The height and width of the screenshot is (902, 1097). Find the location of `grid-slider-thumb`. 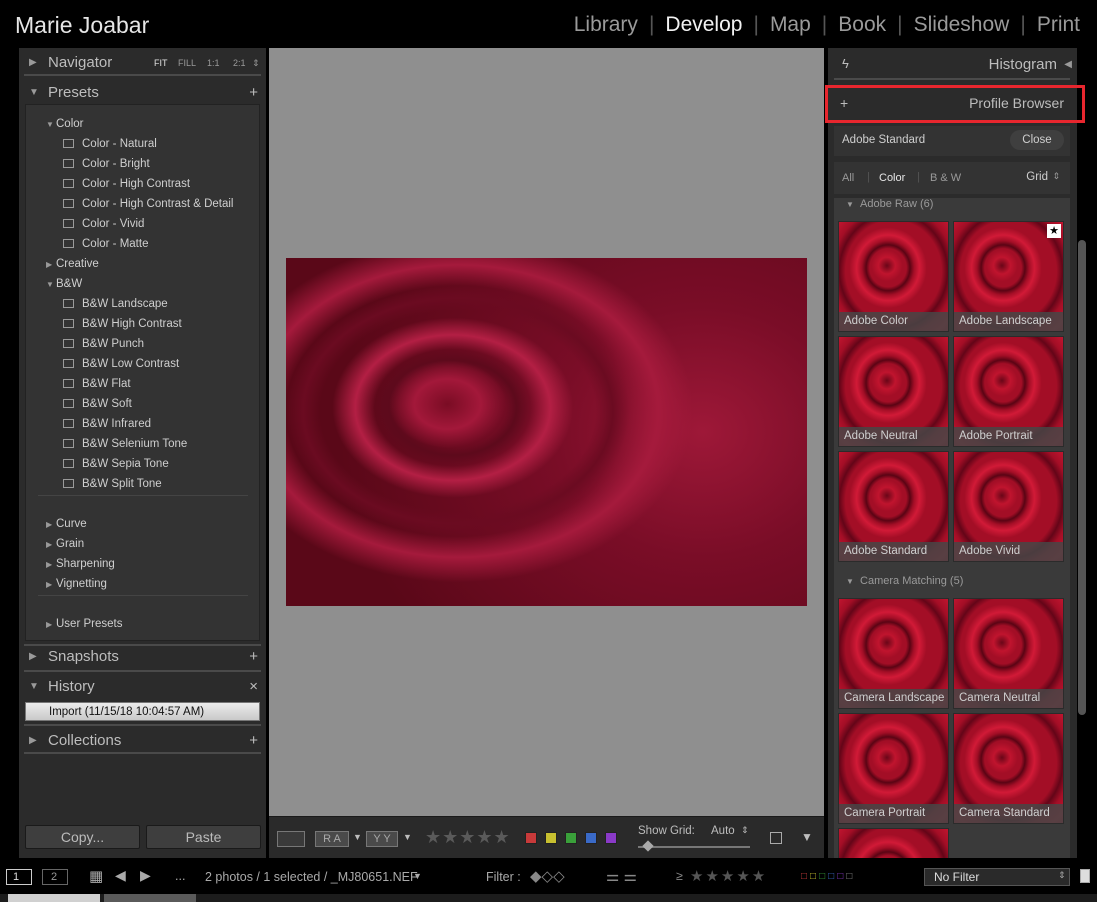

grid-slider-thumb is located at coordinates (648, 846).